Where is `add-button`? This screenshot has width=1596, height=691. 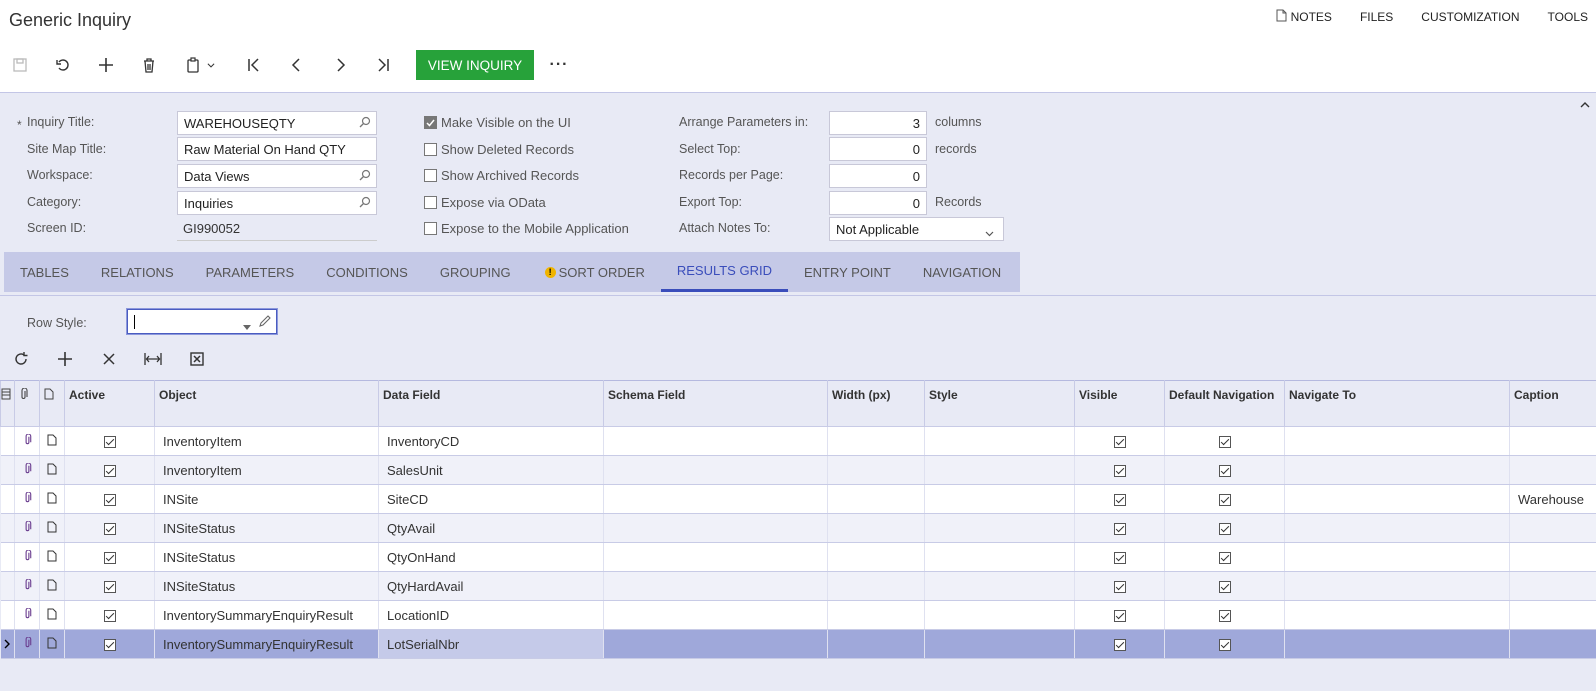
add-button is located at coordinates (106, 65).